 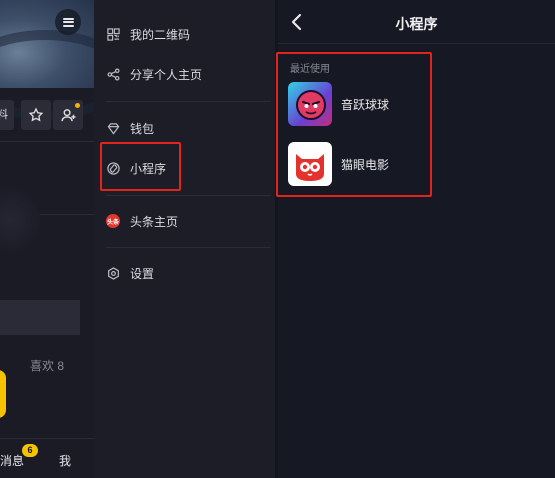 I want to click on page-header: 小程序, so click(x=416, y=22).